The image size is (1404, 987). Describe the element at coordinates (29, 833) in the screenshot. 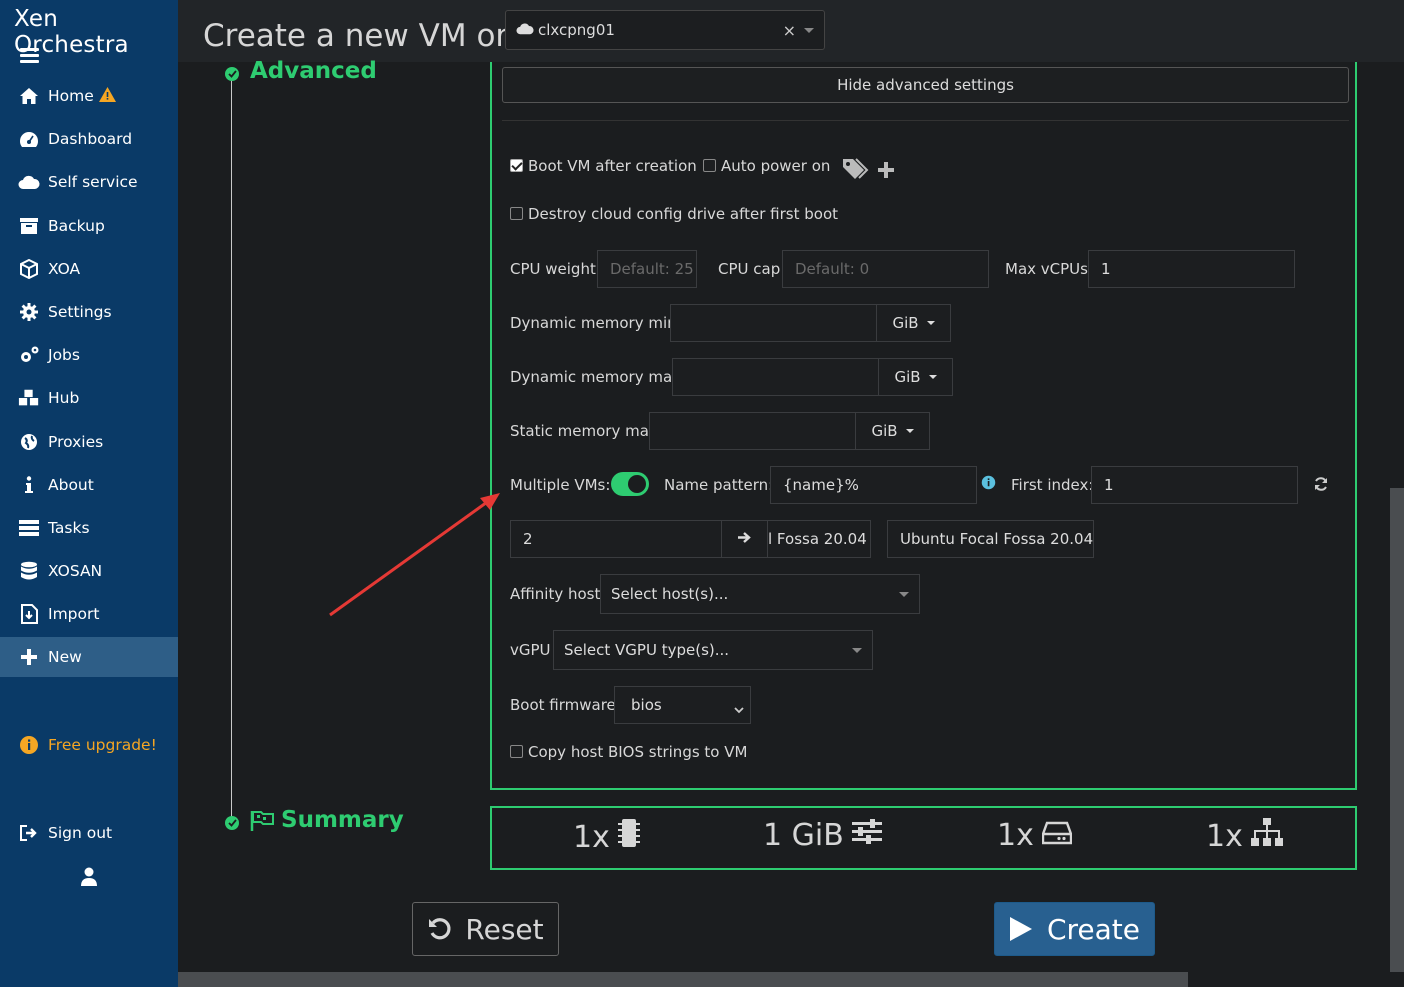

I see `sign-out-icon` at that location.